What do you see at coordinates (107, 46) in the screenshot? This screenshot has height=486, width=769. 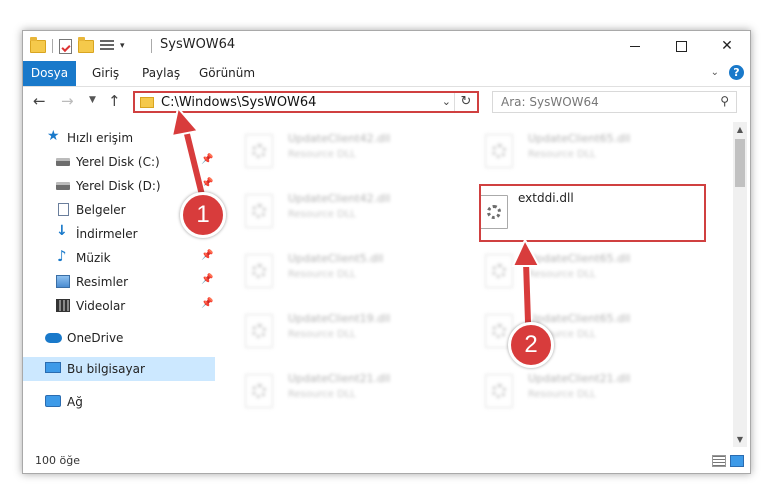 I see `view-icon` at bounding box center [107, 46].